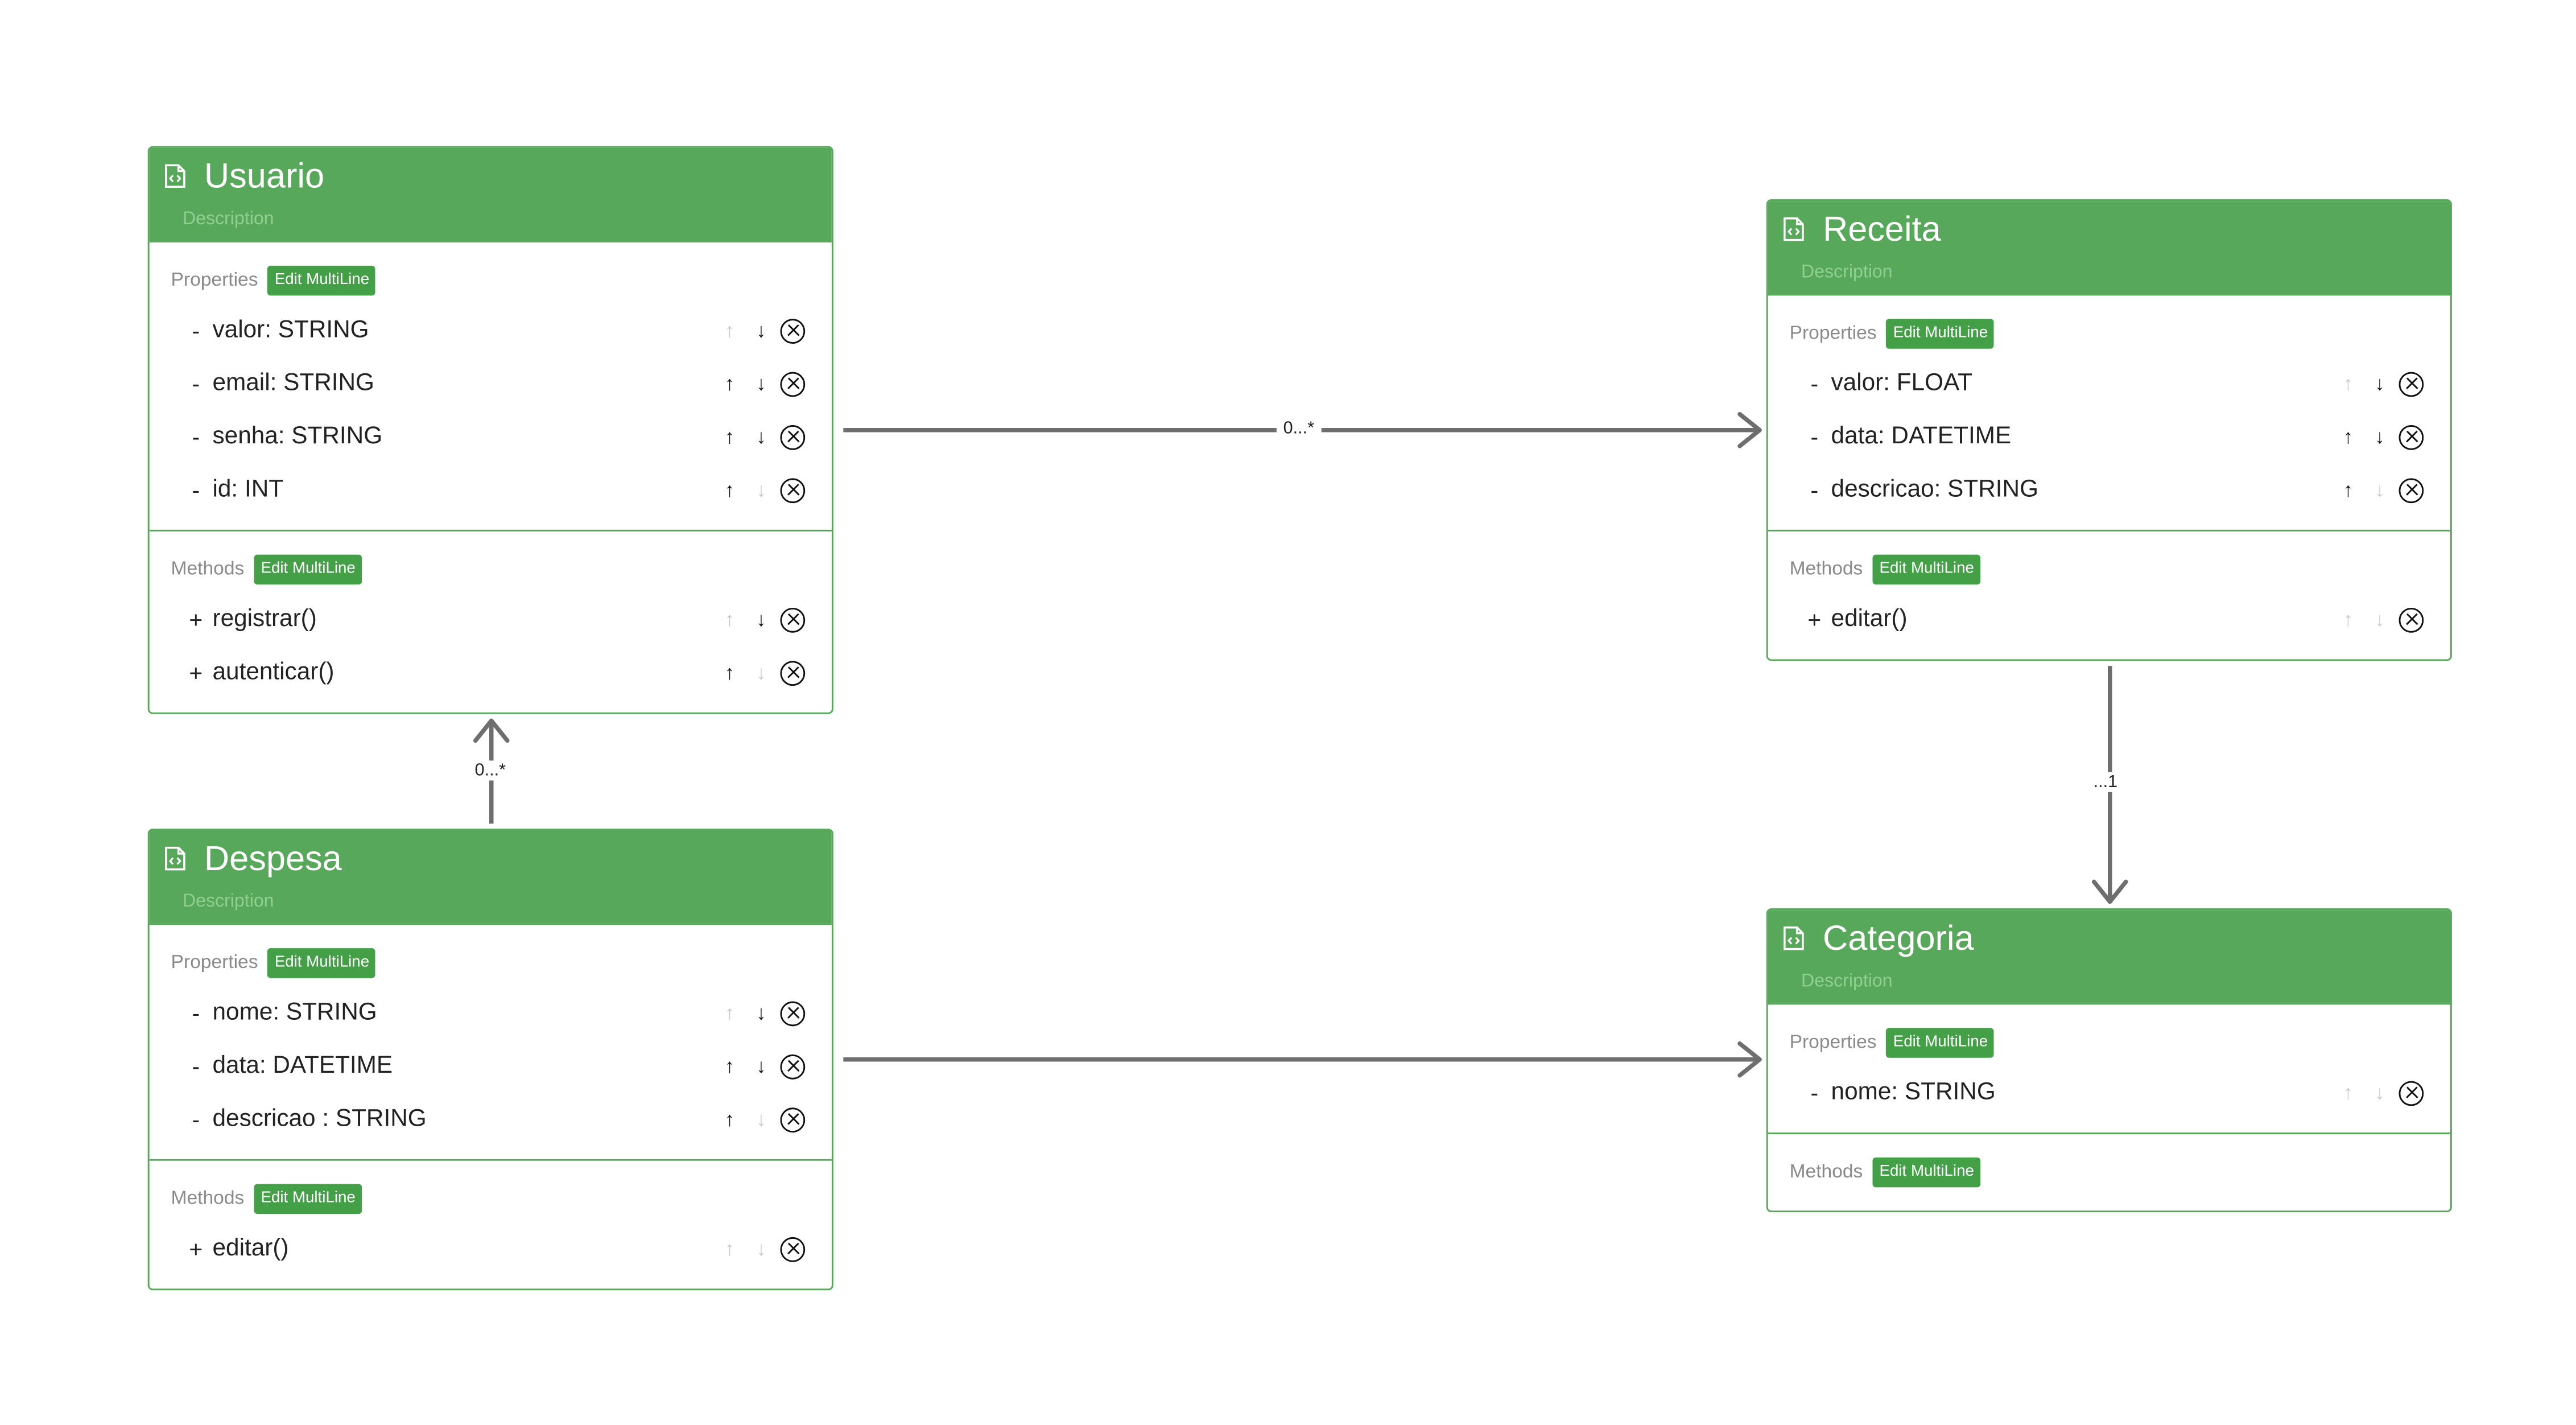 The image size is (2576, 1425). Describe the element at coordinates (491, 877) in the screenshot. I see `class-header: Despesa Description` at that location.